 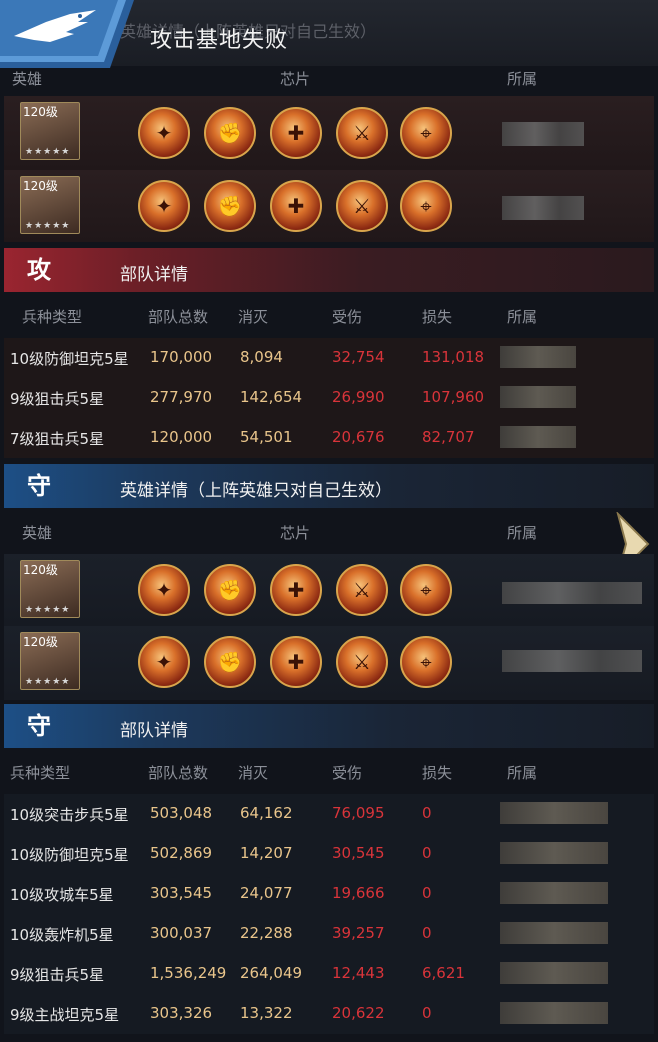 I want to click on troop-damaged: 20,622, so click(x=358, y=1013).